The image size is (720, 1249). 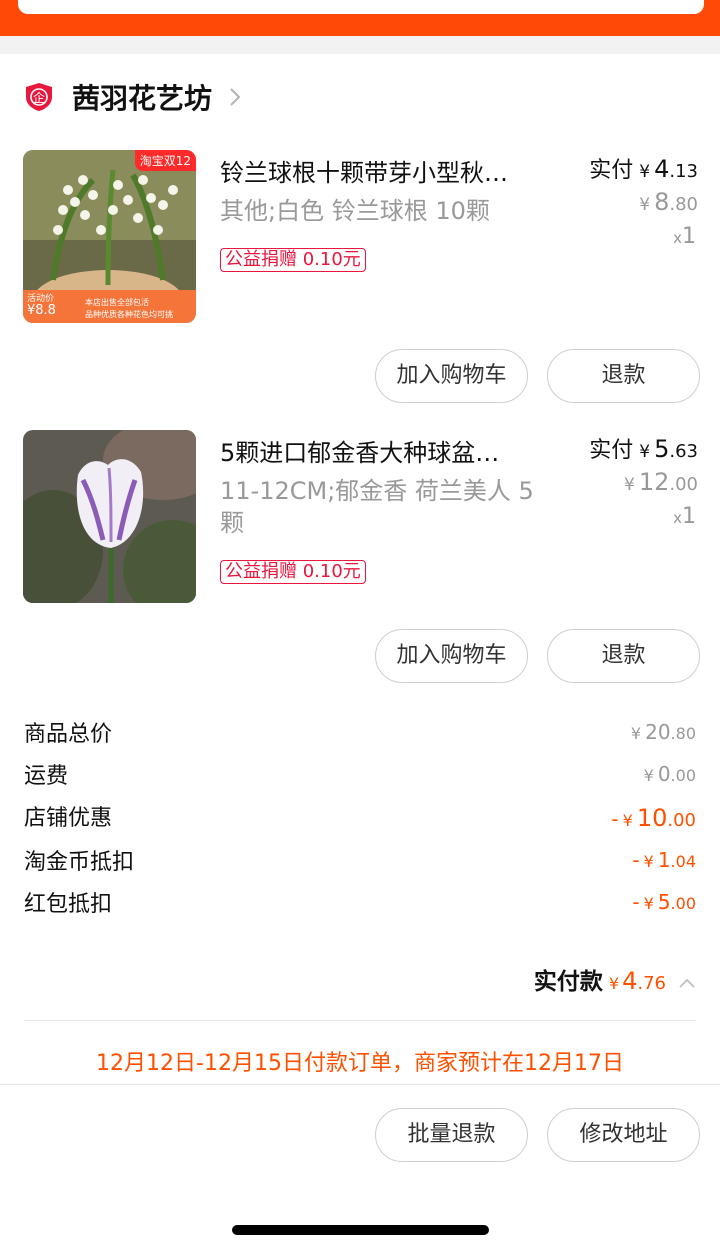 I want to click on total-int: 4, so click(x=630, y=981).